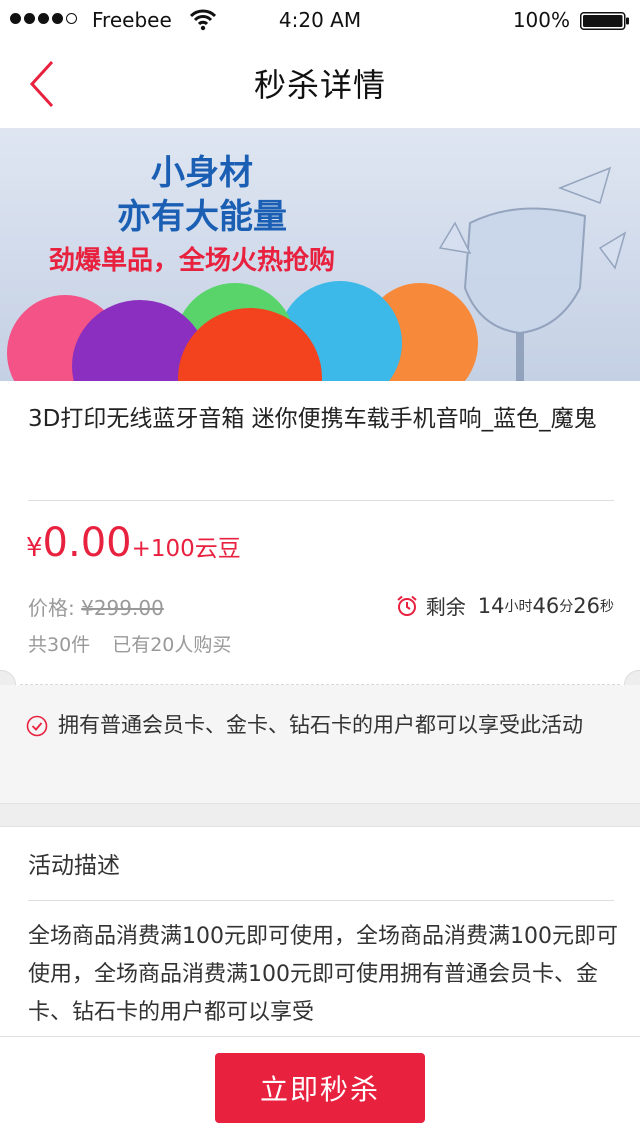  Describe the element at coordinates (202, 217) in the screenshot. I see `banner-headline-2: 亦有大能量` at that location.